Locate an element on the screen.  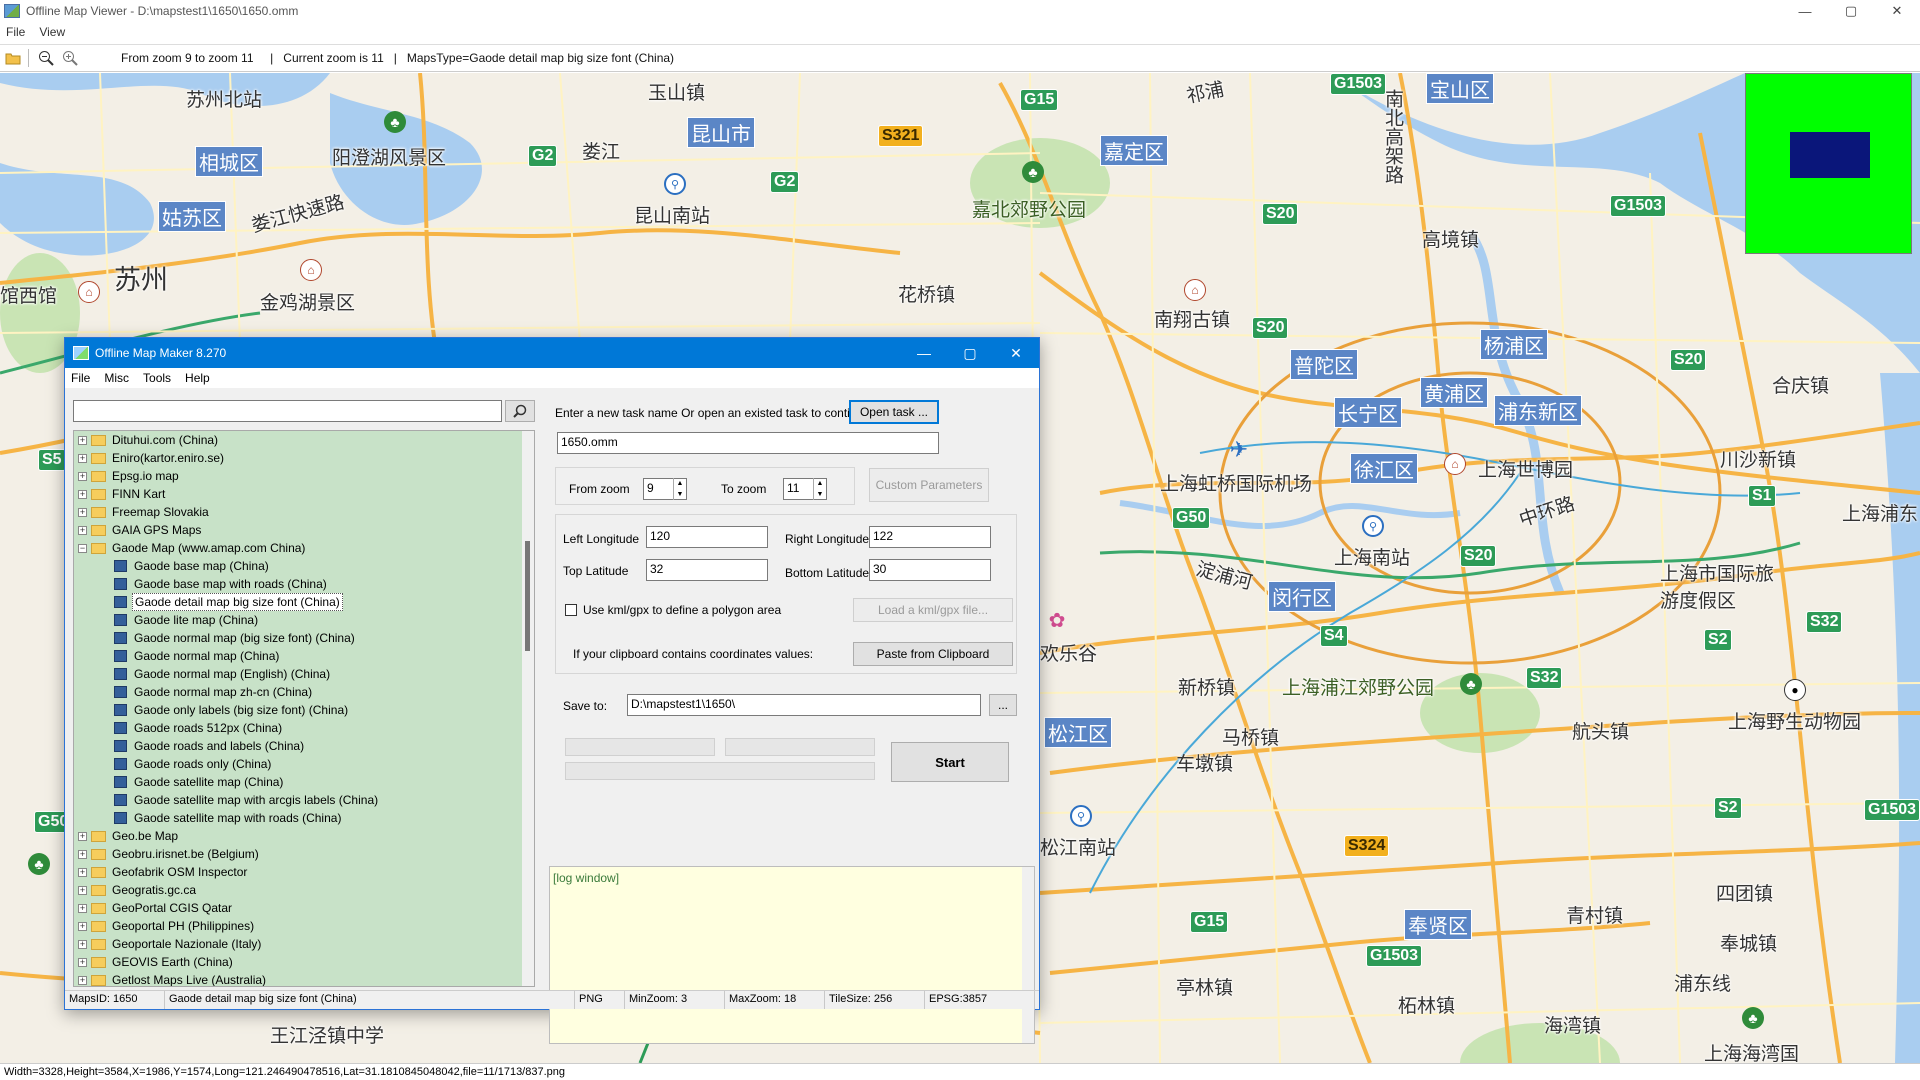
tree-item-folder: + FINN Kart is located at coordinates (304, 494).